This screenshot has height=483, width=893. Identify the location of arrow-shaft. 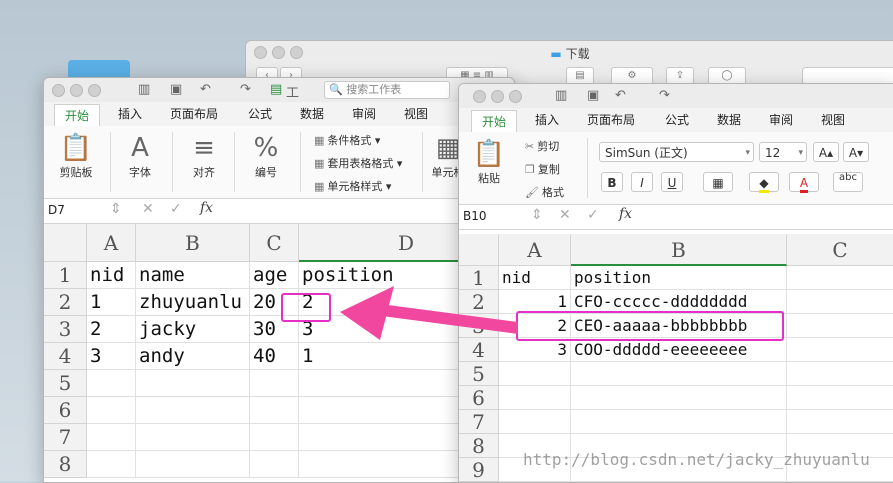
(449, 319).